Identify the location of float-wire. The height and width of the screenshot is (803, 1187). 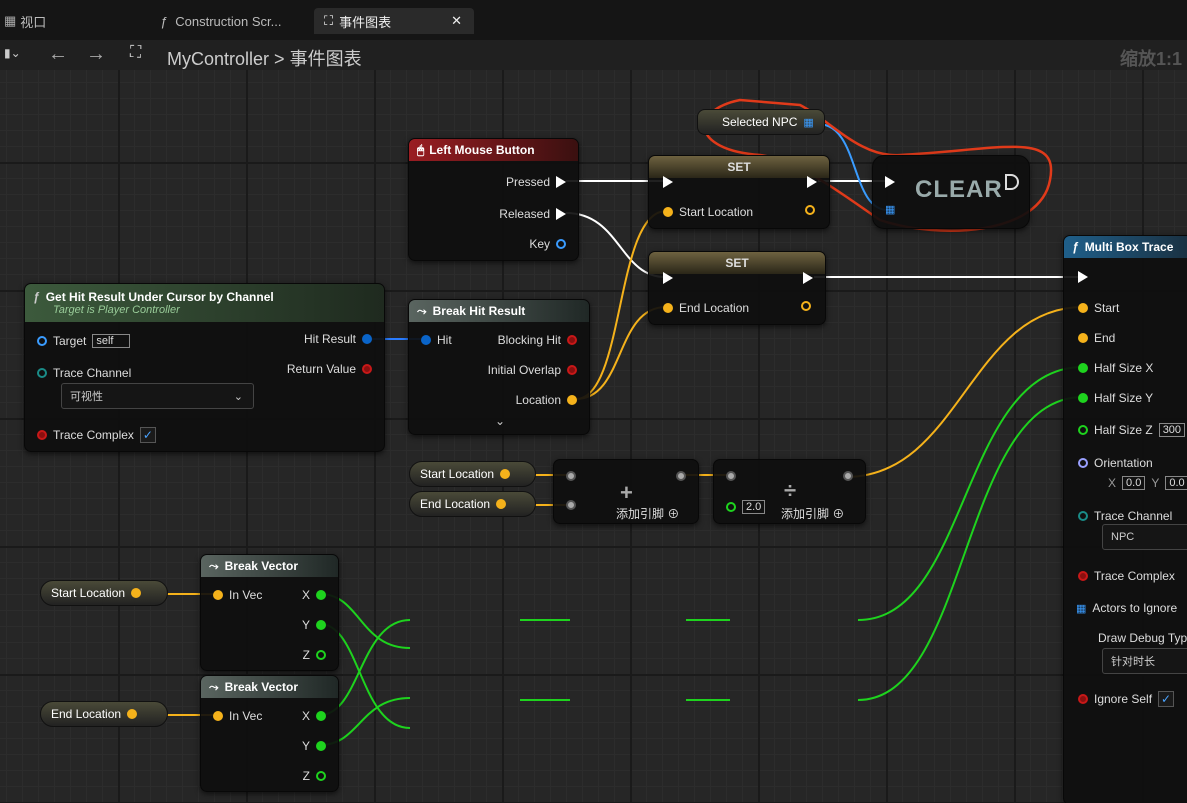
(970, 548).